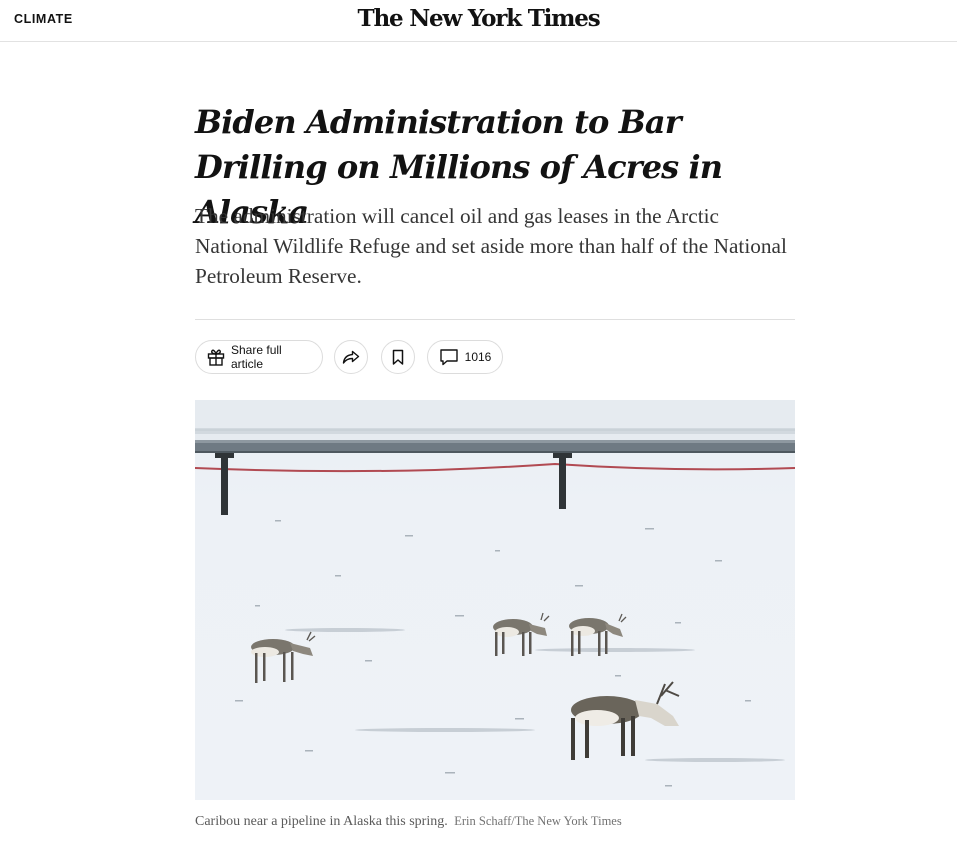  Describe the element at coordinates (218, 357) in the screenshot. I see `gift-icon` at that location.